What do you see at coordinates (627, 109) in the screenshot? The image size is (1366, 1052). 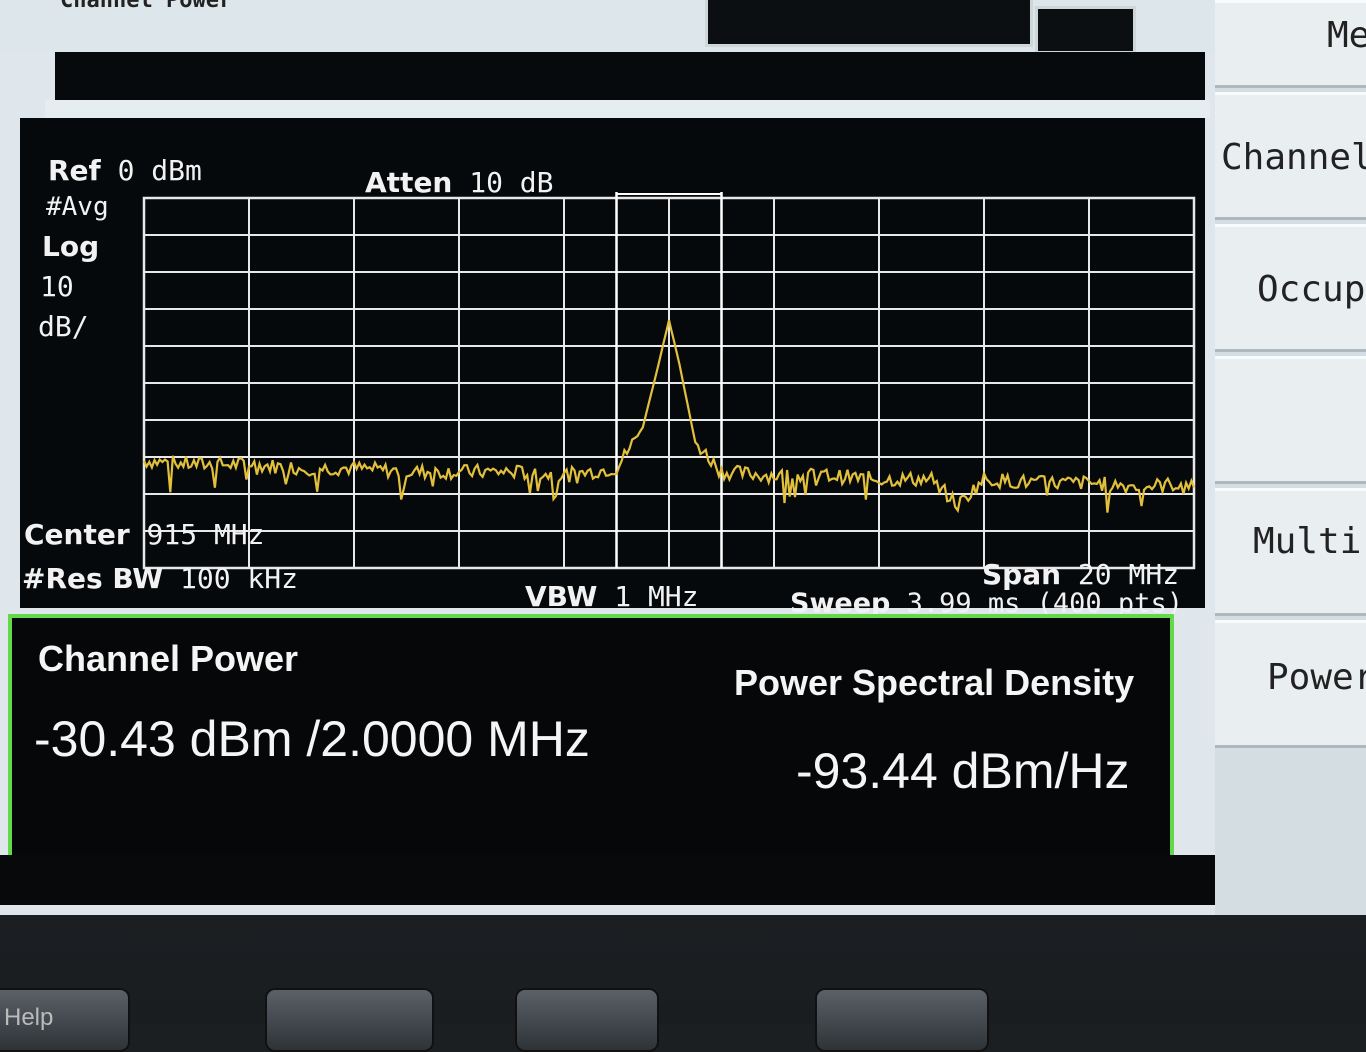 I see `panel-divider` at bounding box center [627, 109].